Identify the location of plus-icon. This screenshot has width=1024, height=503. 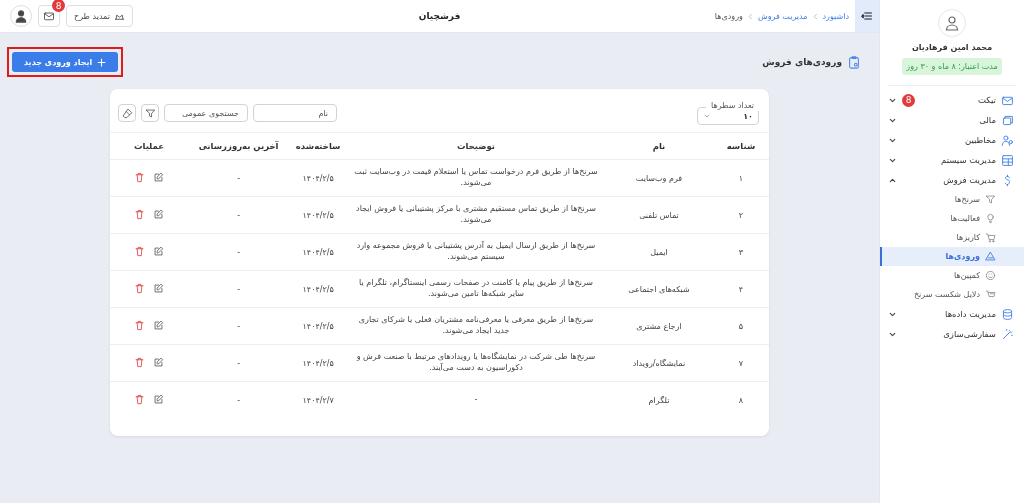
(102, 62).